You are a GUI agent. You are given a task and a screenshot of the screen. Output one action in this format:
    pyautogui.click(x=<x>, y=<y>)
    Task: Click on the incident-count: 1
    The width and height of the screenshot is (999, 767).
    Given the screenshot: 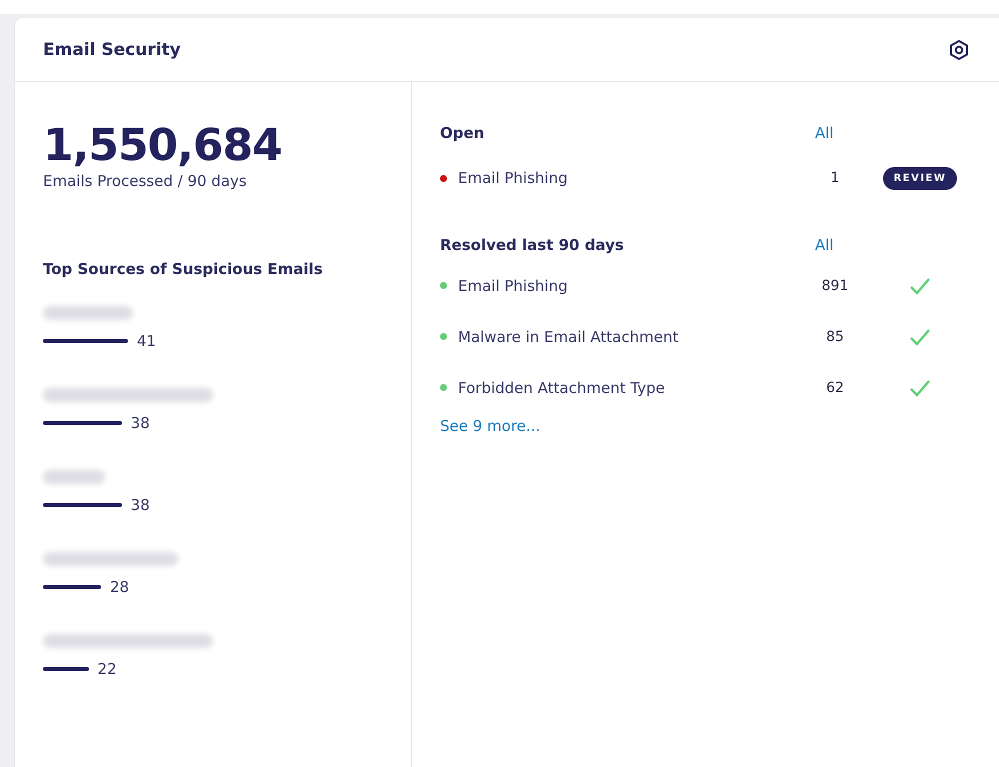 What is the action you would take?
    pyautogui.click(x=835, y=178)
    